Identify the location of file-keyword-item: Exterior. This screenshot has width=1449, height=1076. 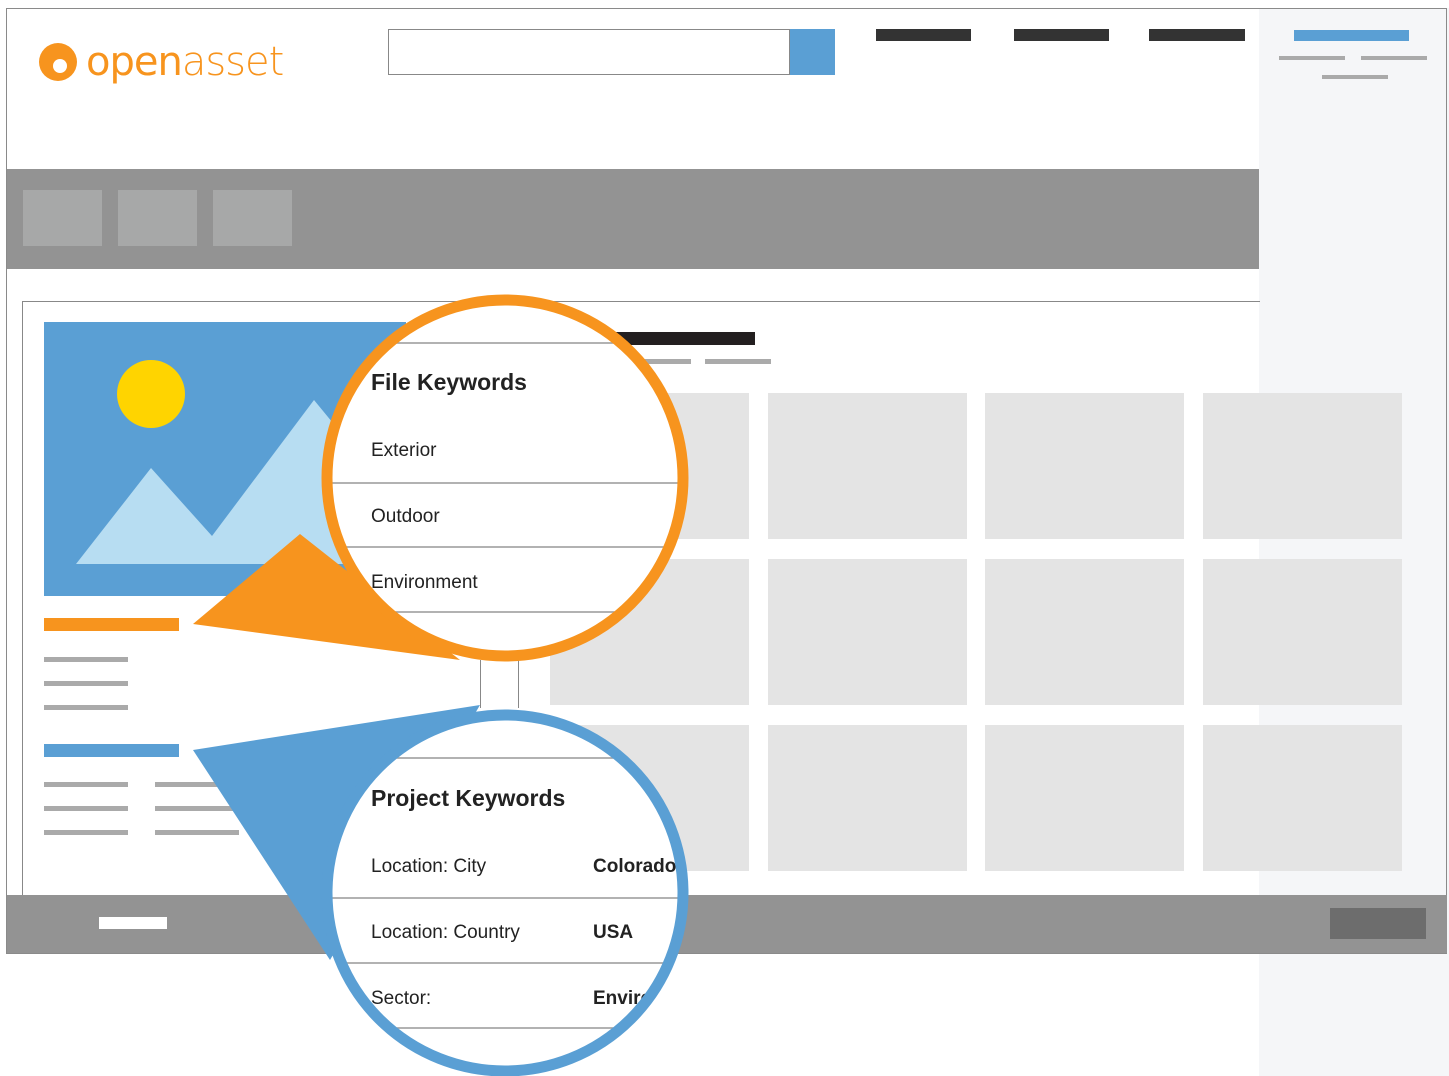
(404, 450).